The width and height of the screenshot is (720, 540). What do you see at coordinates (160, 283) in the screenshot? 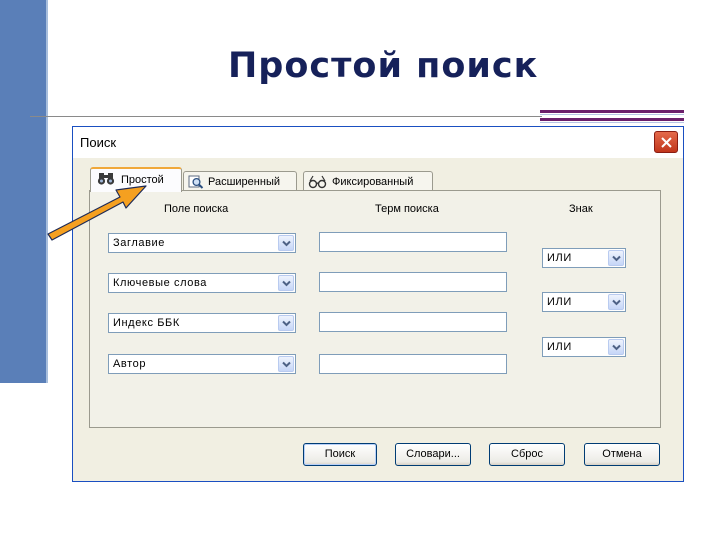
I see `field-select-value: Ключевые слова` at bounding box center [160, 283].